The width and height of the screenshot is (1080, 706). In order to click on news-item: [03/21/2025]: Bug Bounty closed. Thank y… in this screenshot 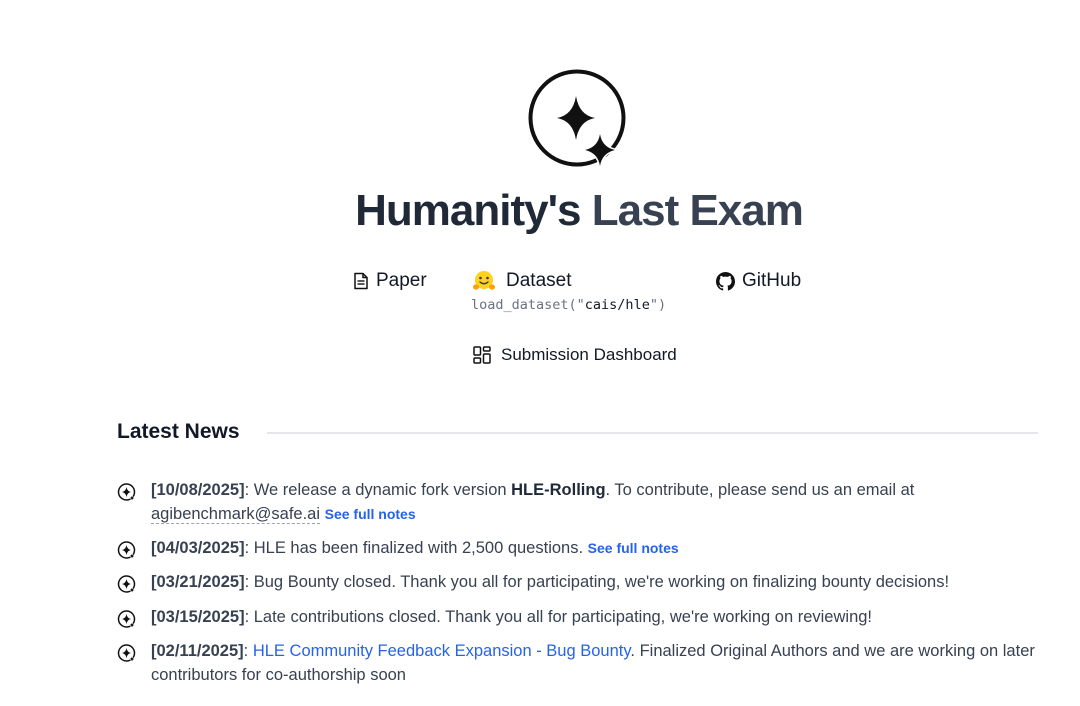, I will do `click(597, 582)`.